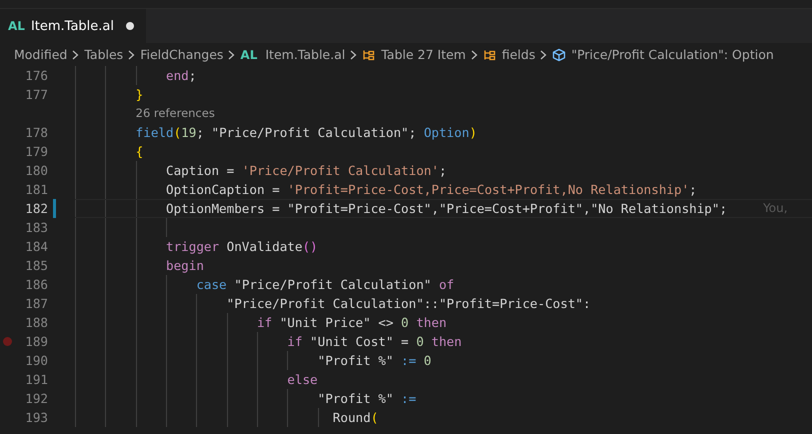 The height and width of the screenshot is (434, 812). Describe the element at coordinates (36, 133) in the screenshot. I see `line-number: 178` at that location.